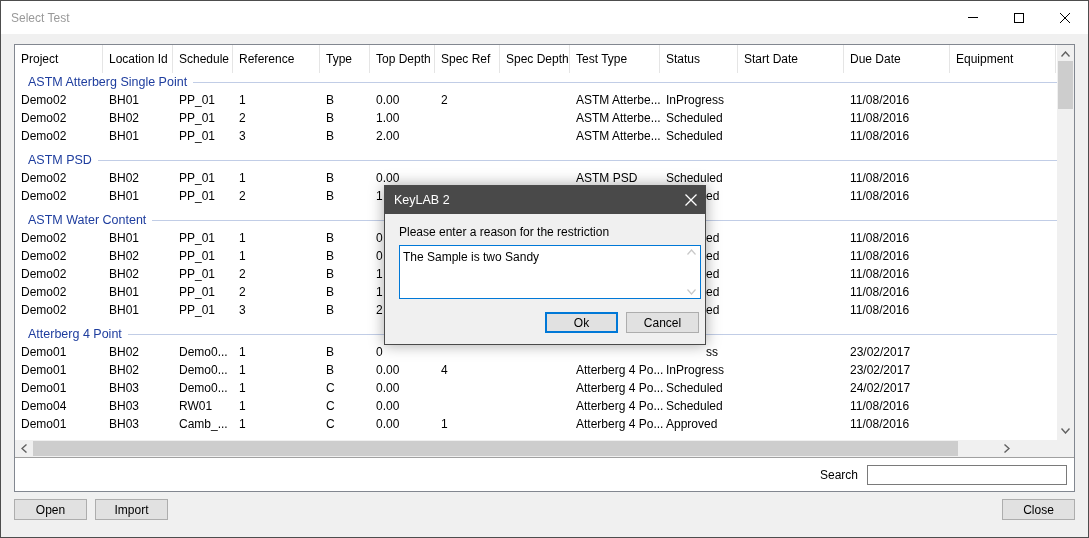 This screenshot has width=1089, height=538. Describe the element at coordinates (339, 59) in the screenshot. I see `column-header: Type` at that location.